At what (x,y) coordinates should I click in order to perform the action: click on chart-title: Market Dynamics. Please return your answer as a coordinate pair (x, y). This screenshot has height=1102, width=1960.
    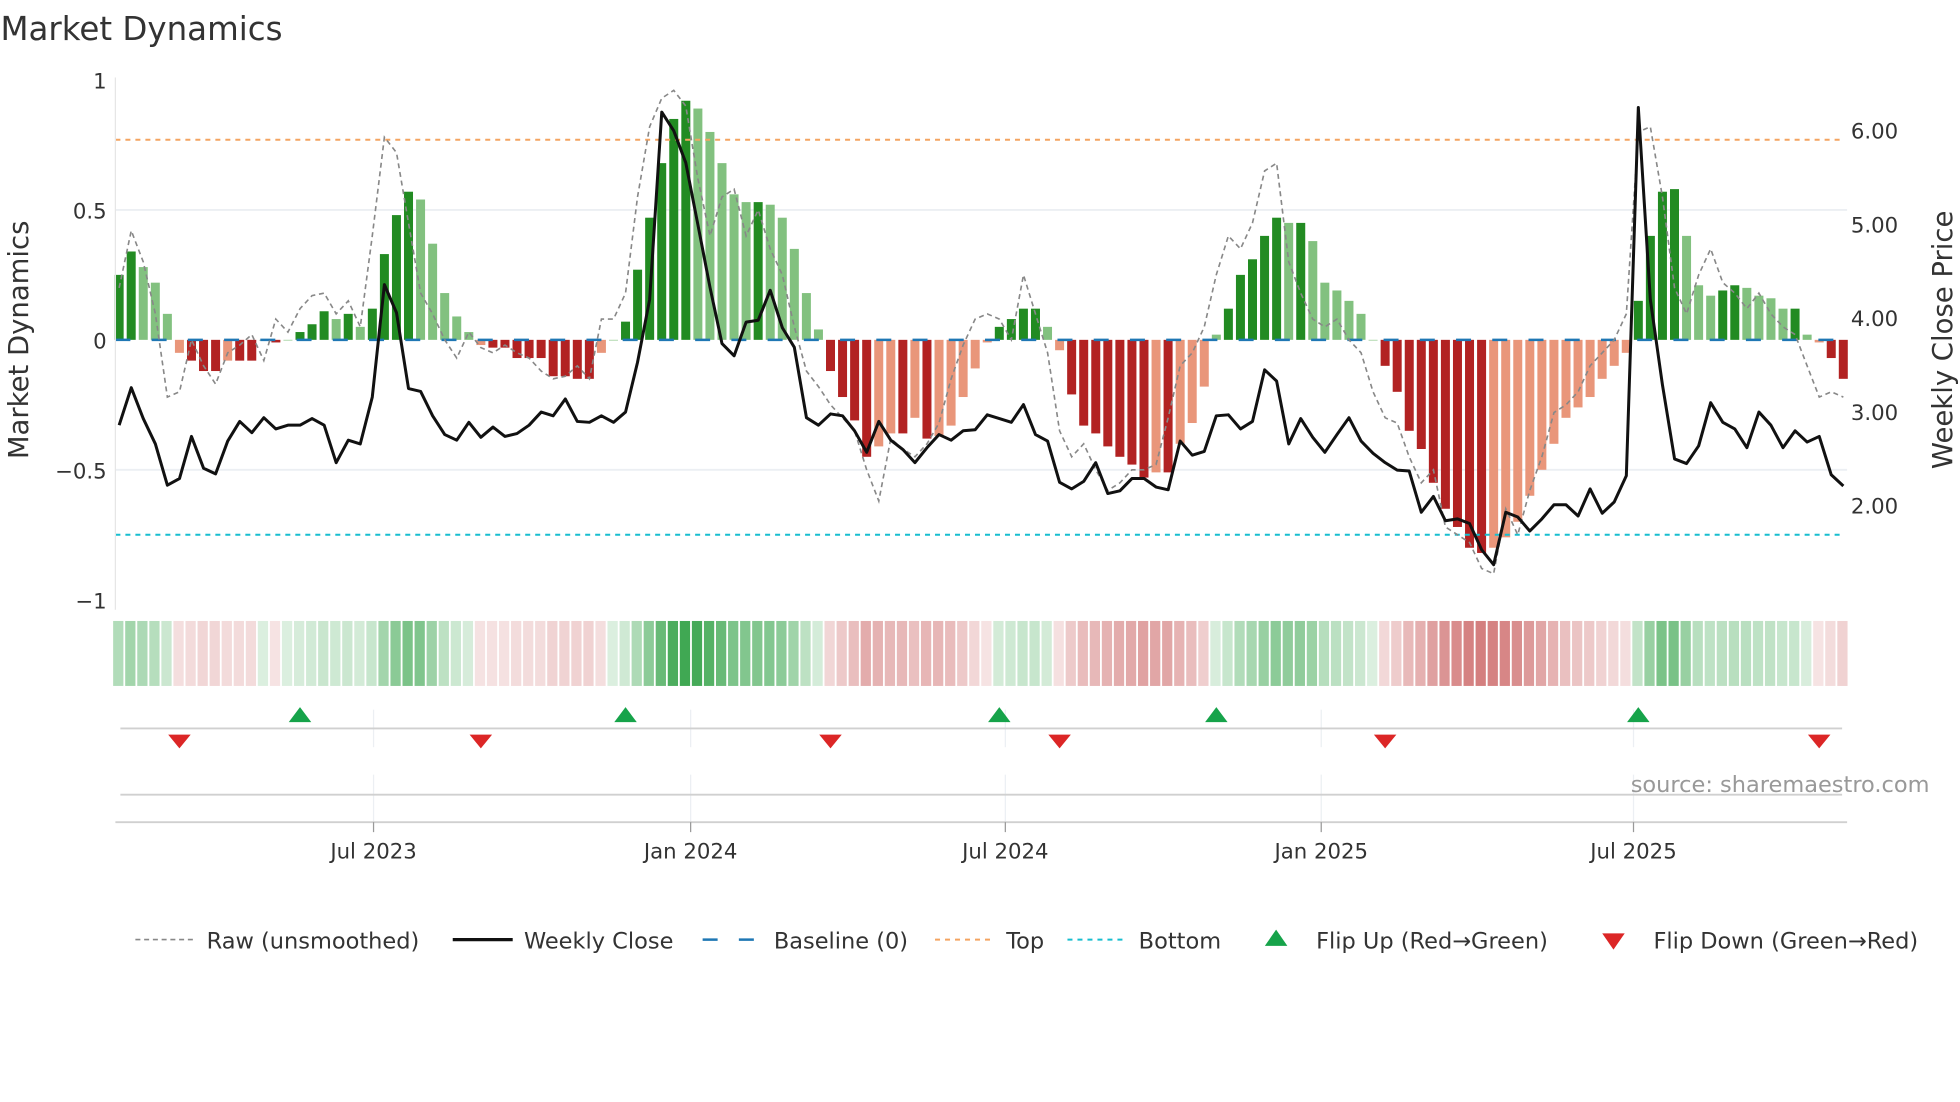
    Looking at the image, I should click on (141, 29).